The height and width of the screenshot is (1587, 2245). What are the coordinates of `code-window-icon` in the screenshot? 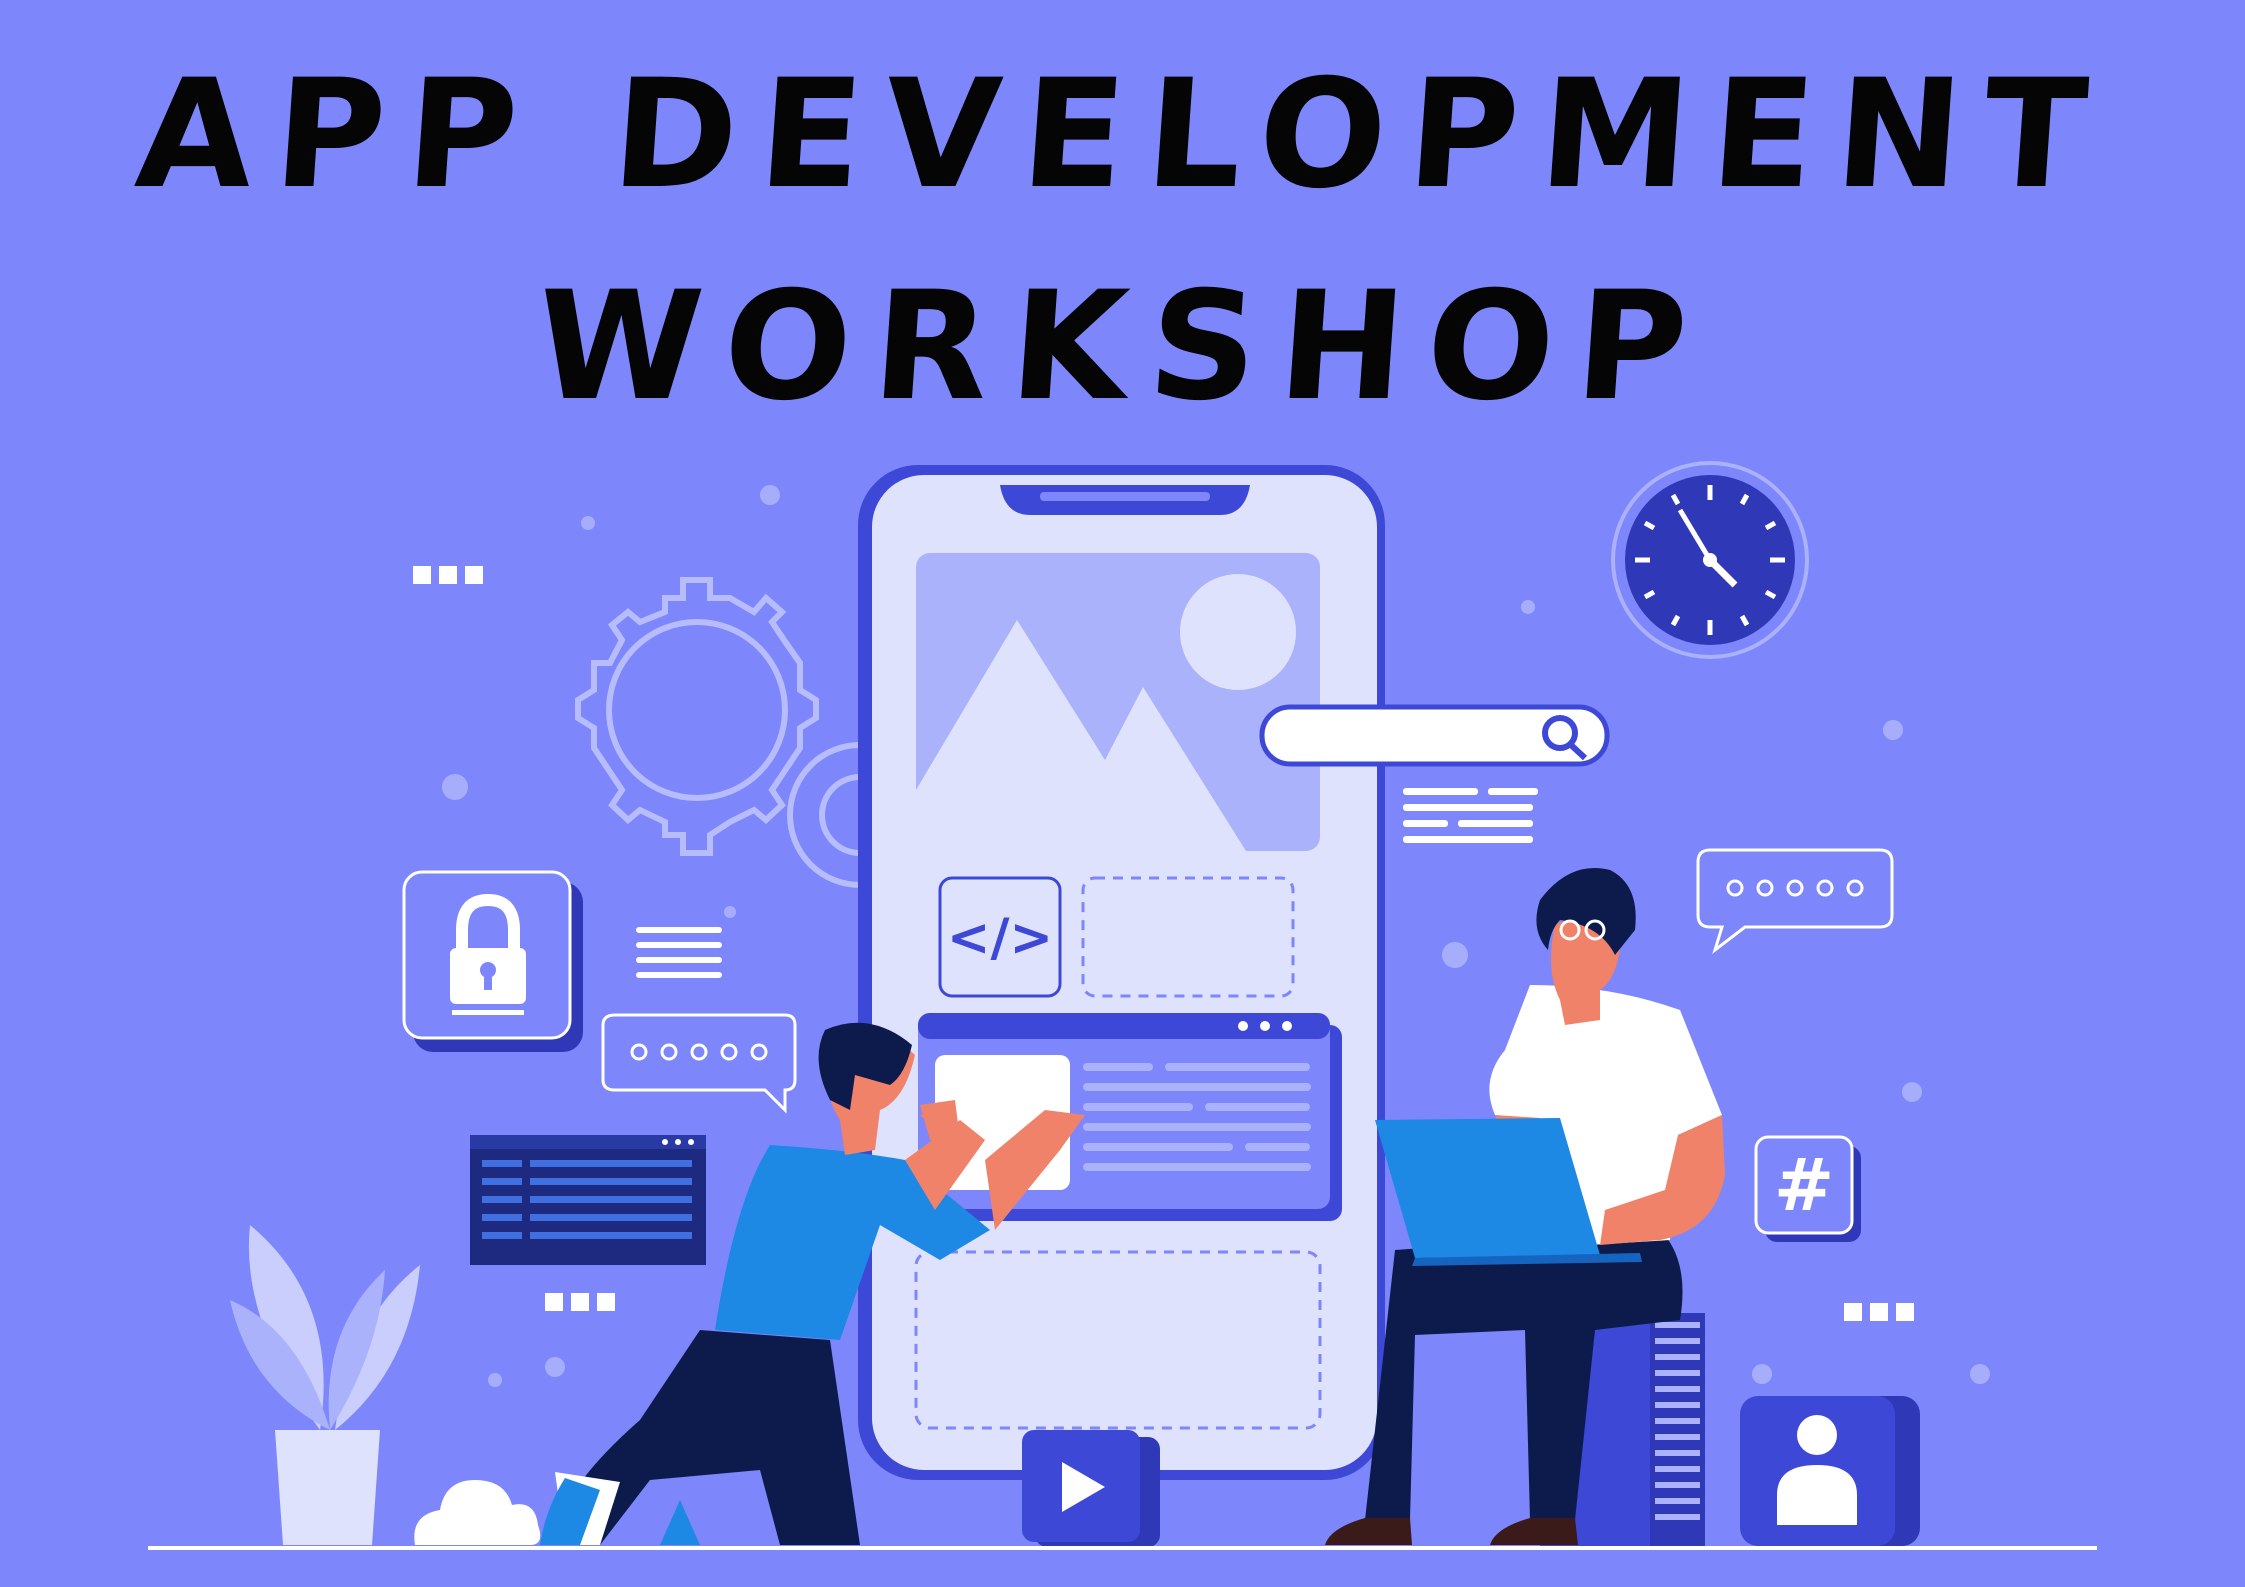 It's located at (588, 1200).